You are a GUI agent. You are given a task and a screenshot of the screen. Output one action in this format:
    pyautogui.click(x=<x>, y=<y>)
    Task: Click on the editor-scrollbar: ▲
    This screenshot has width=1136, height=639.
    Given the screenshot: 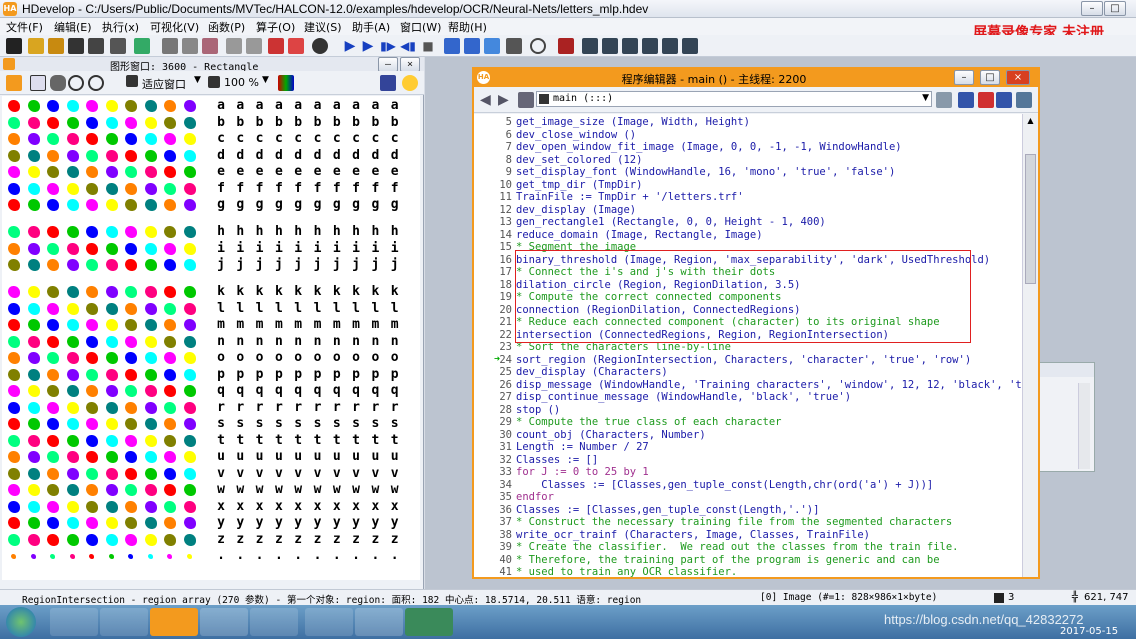 What is the action you would take?
    pyautogui.click(x=1030, y=345)
    